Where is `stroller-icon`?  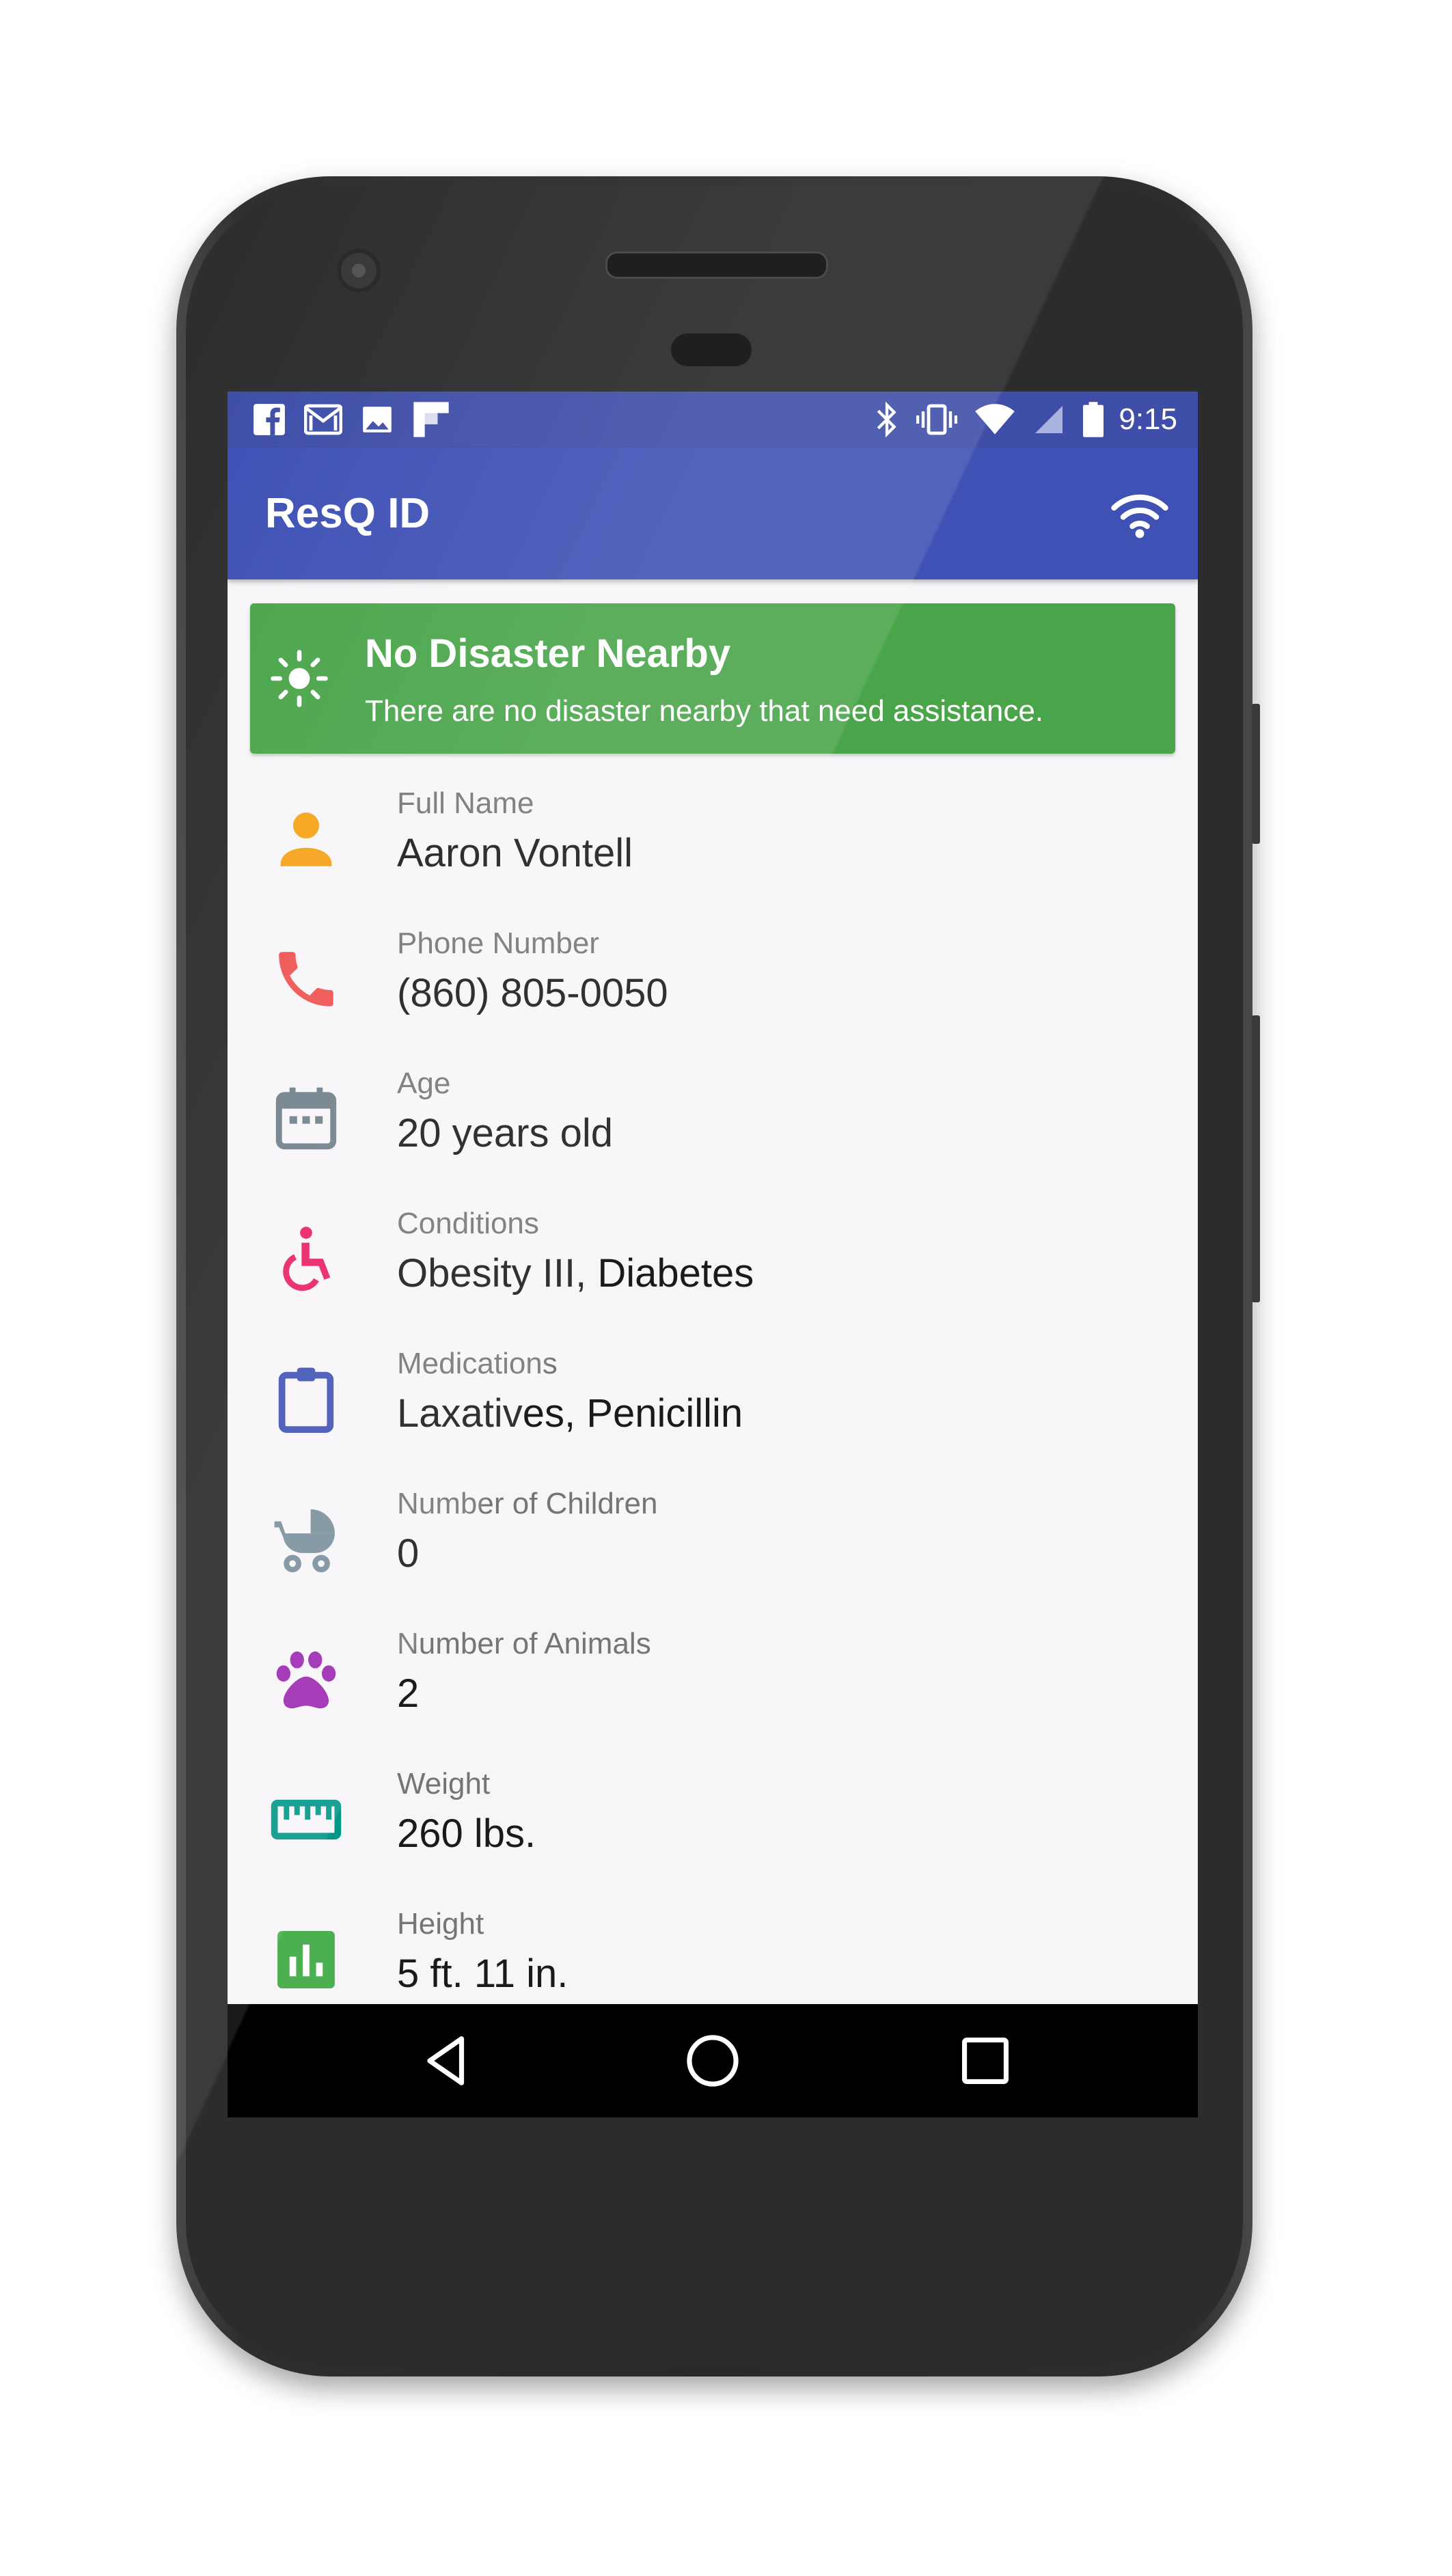 stroller-icon is located at coordinates (304, 1541).